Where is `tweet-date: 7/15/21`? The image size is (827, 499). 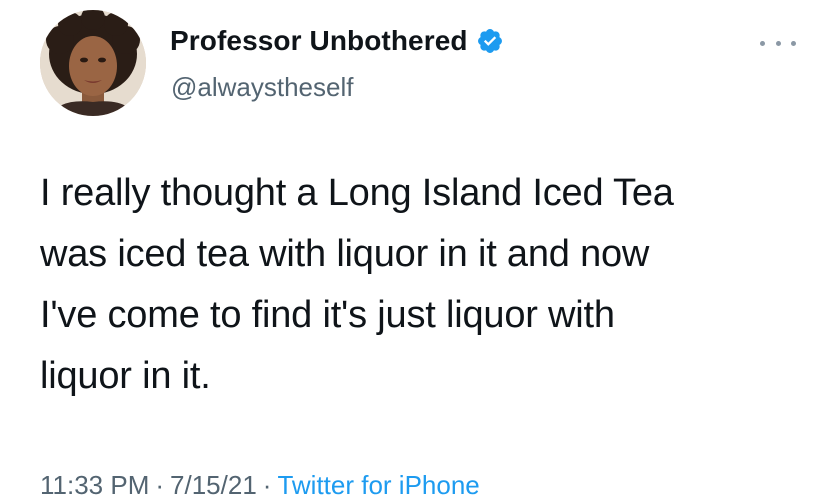
tweet-date: 7/15/21 is located at coordinates (213, 484).